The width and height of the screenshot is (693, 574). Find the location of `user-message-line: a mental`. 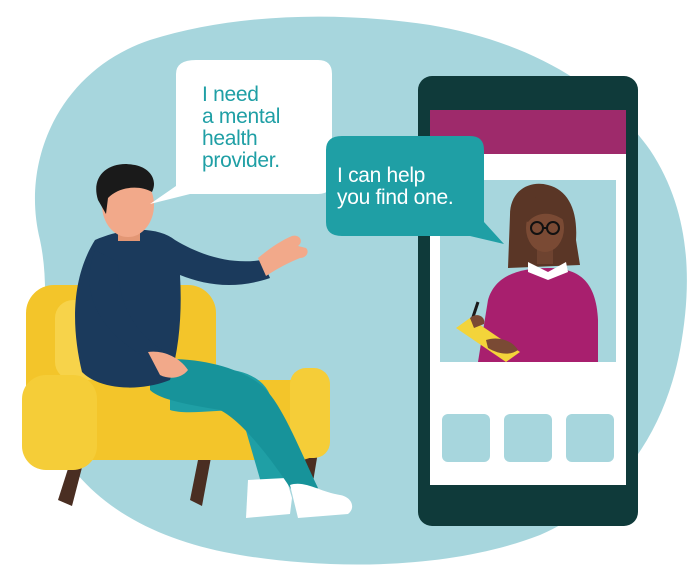

user-message-line: a mental is located at coordinates (241, 116).